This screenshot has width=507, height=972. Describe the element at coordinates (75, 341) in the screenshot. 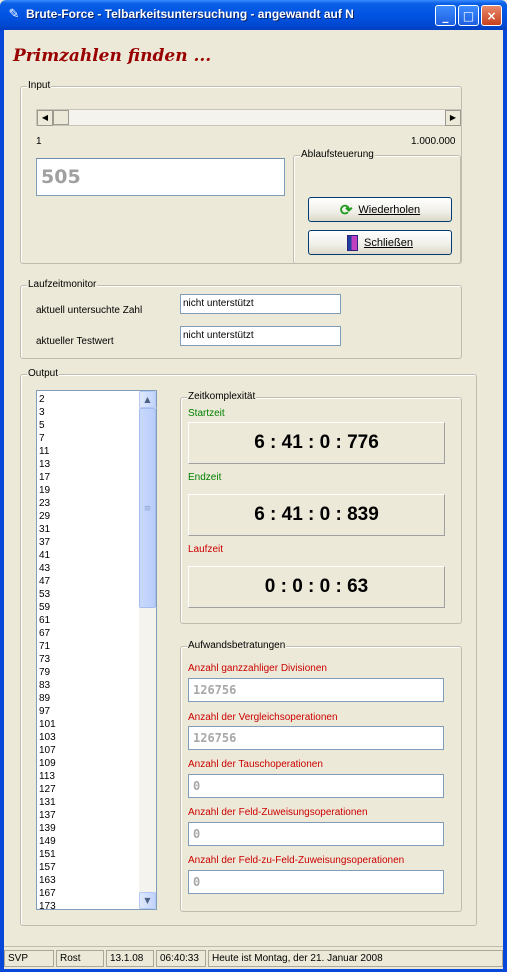

I see `current-test-label: aktueller Testwert` at that location.